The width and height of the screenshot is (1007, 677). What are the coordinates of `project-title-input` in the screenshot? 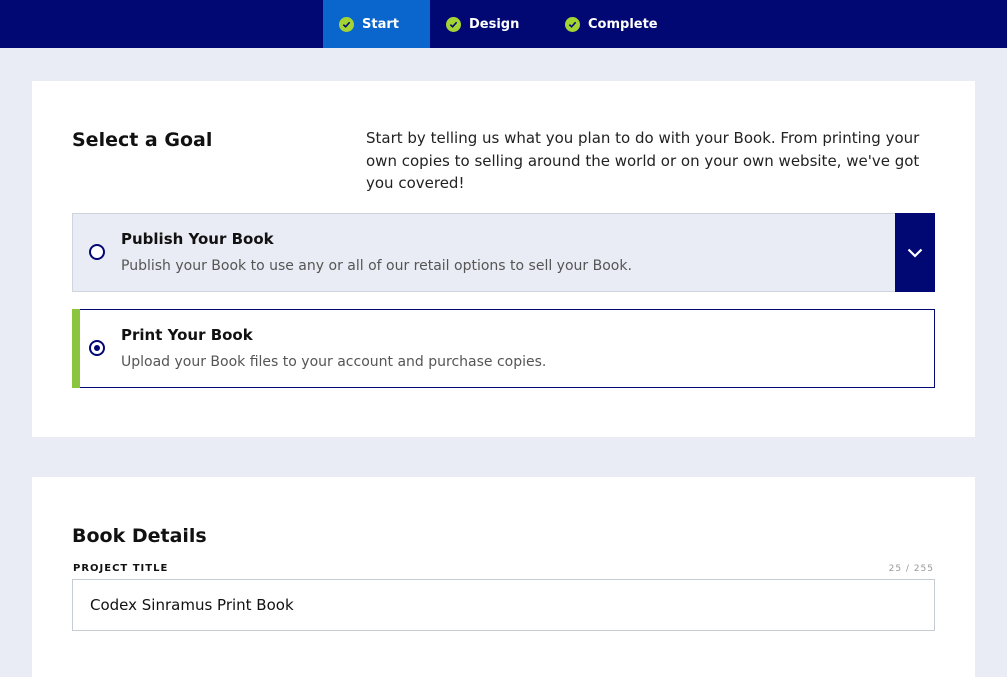 It's located at (503, 605).